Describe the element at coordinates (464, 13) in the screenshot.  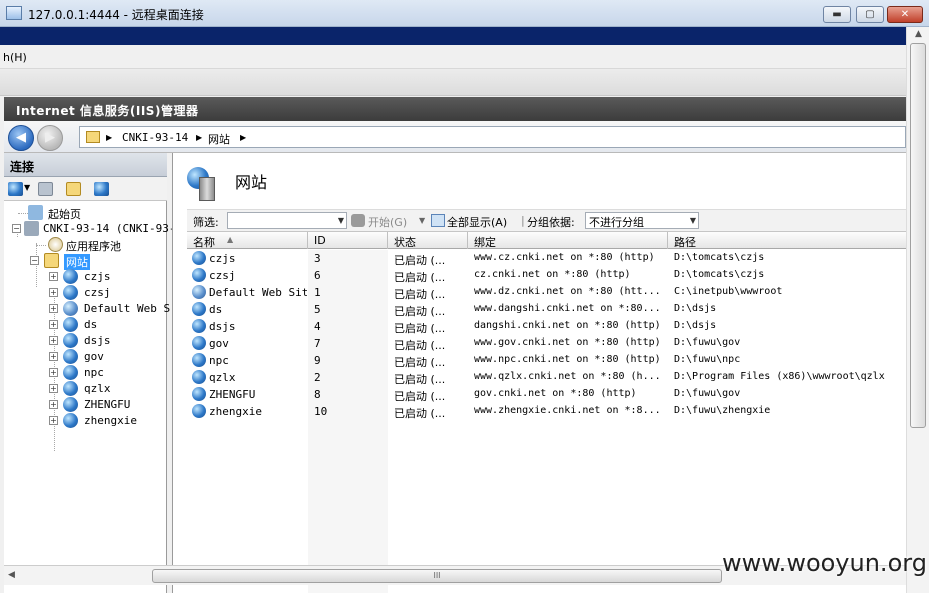
I see `rdp-title-bar: 127.0.0.1:4444 - 远程桌面连接 ▬ ▢ ✕` at that location.